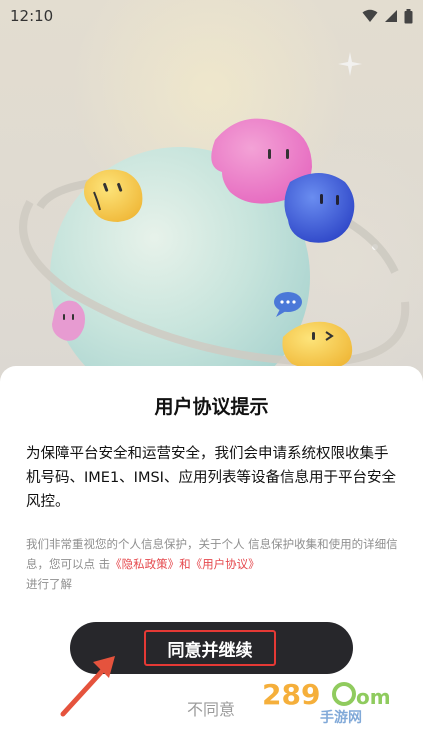 The width and height of the screenshot is (423, 752). Describe the element at coordinates (49, 584) in the screenshot. I see `note-suffix: 进行了解` at that location.